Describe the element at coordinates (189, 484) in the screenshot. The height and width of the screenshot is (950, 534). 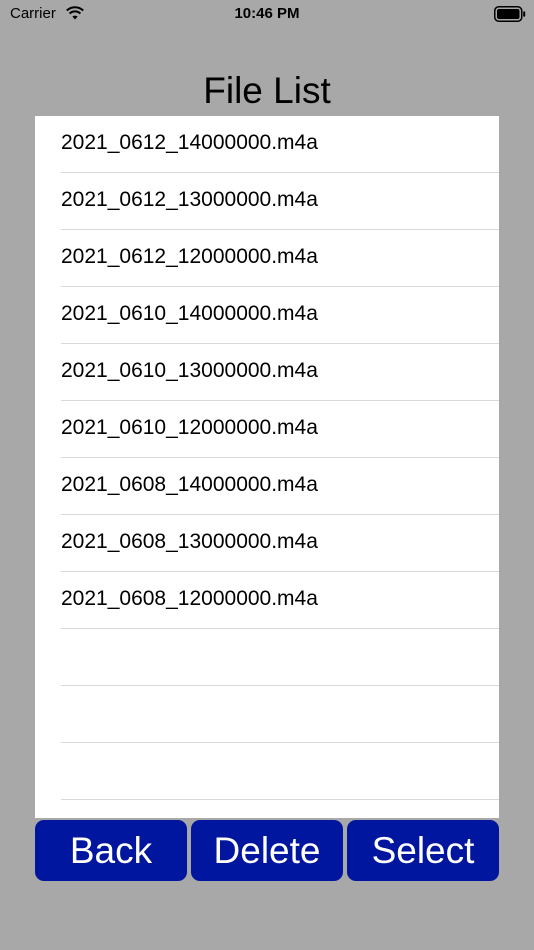
I see `file-name: 2021_0608_14000000.m4a` at that location.